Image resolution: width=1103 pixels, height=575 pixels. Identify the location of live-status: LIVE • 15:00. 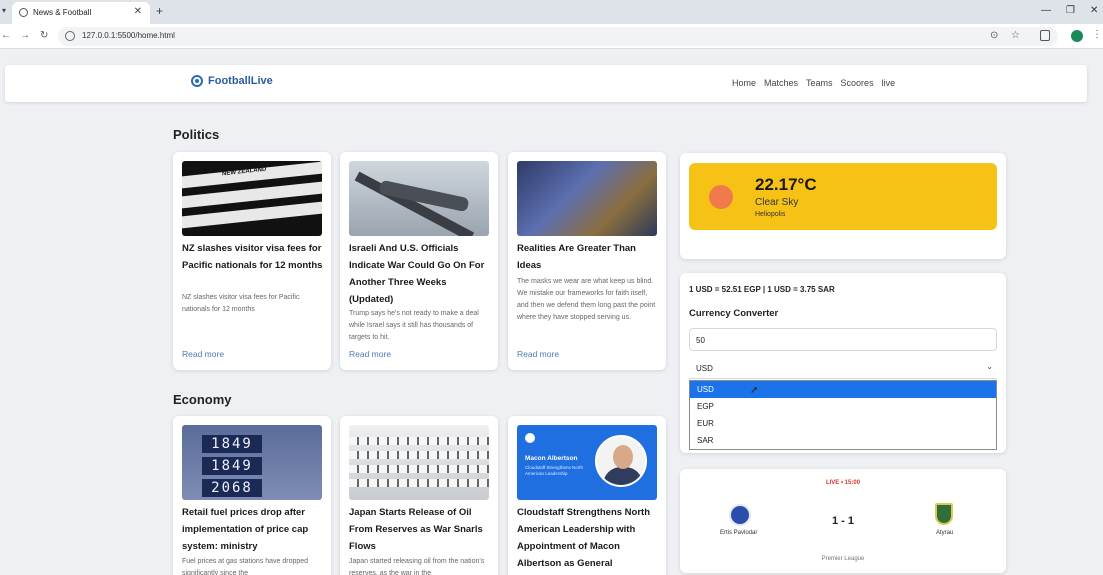
(843, 483).